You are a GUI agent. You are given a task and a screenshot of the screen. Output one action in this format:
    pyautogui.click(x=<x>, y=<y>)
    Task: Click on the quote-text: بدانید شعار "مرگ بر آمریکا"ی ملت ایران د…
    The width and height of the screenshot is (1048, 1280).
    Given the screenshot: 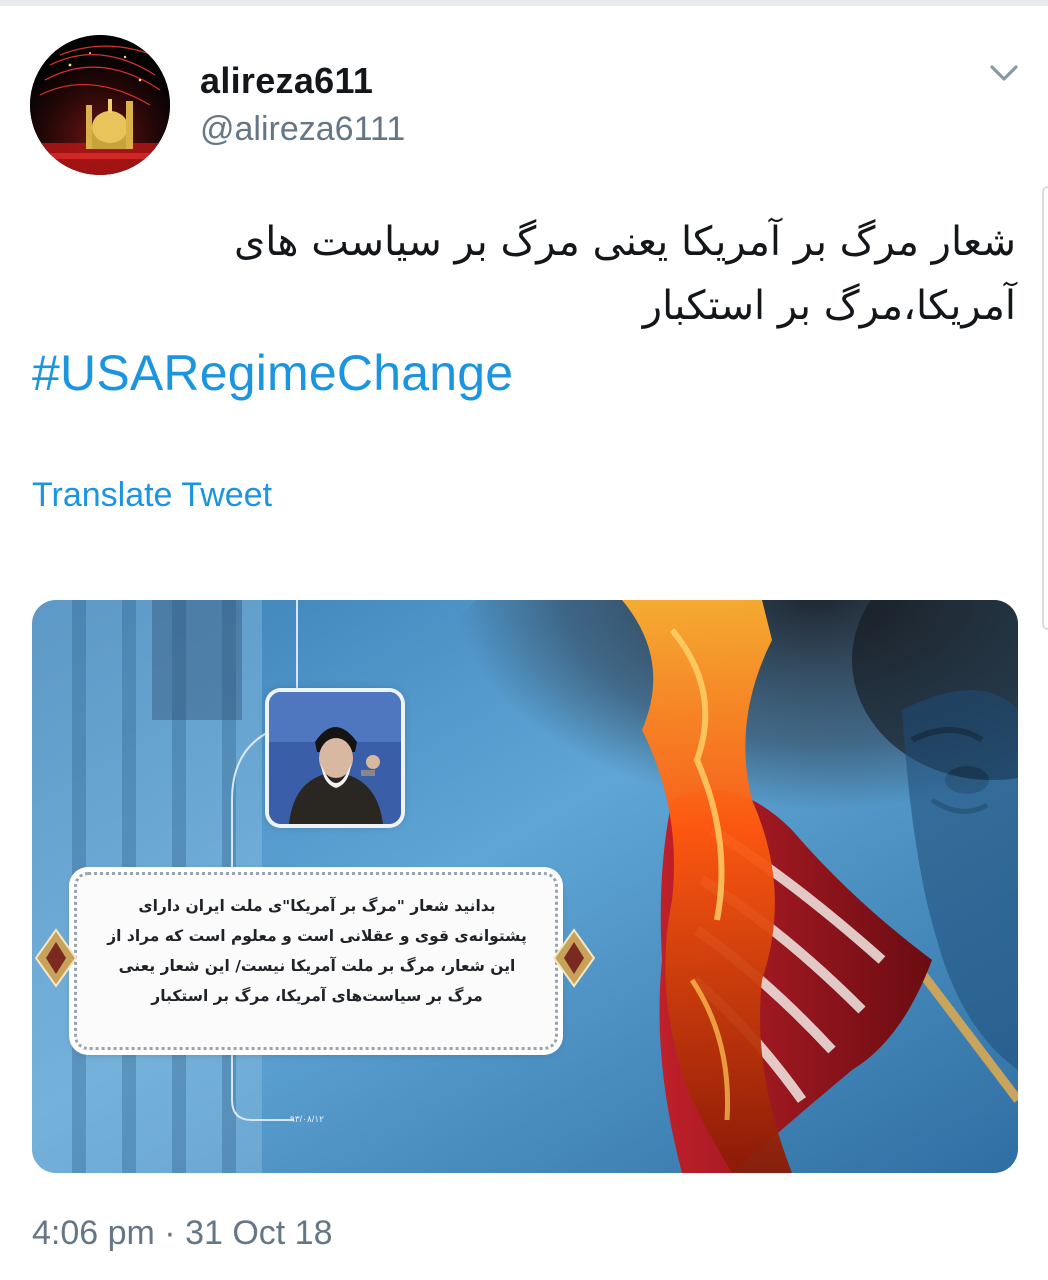 What is the action you would take?
    pyautogui.click(x=317, y=951)
    